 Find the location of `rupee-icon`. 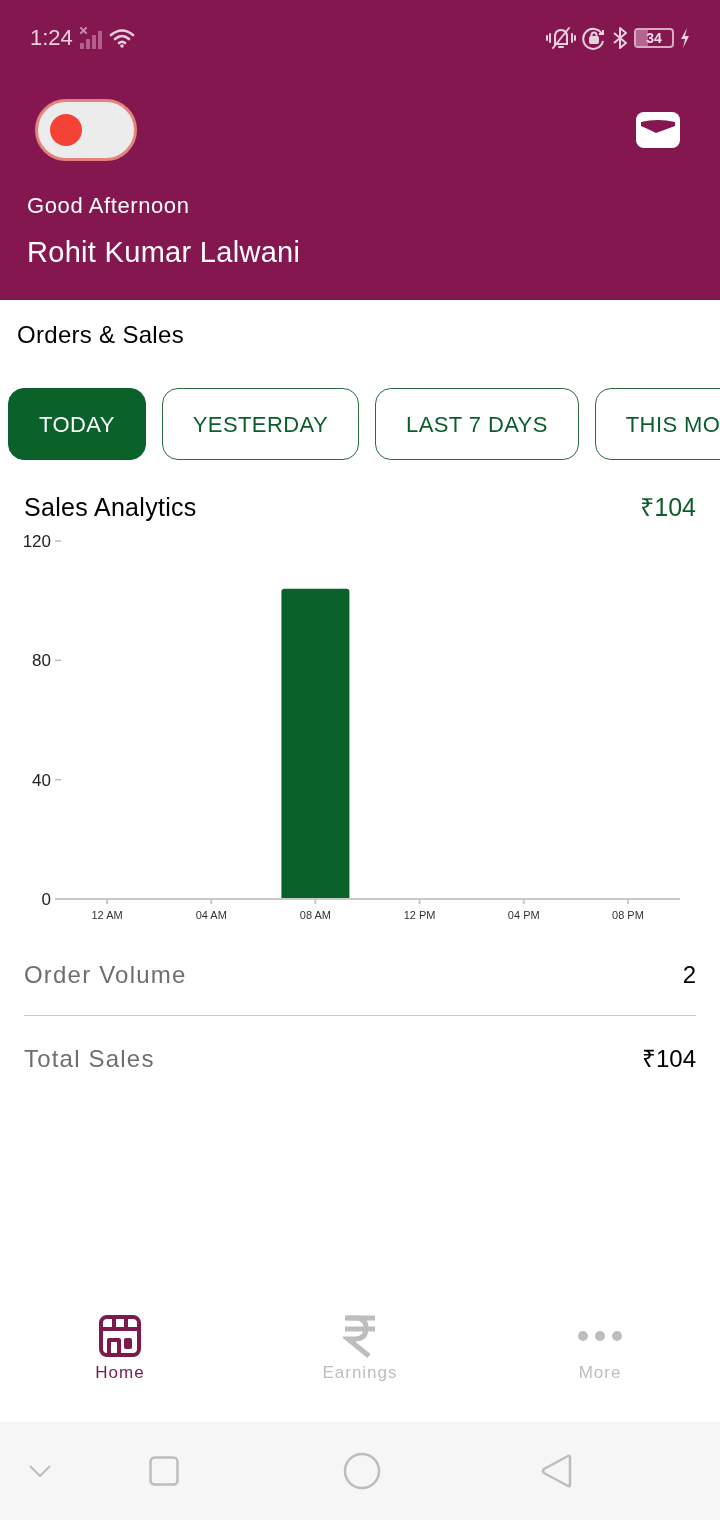

rupee-icon is located at coordinates (360, 1336).